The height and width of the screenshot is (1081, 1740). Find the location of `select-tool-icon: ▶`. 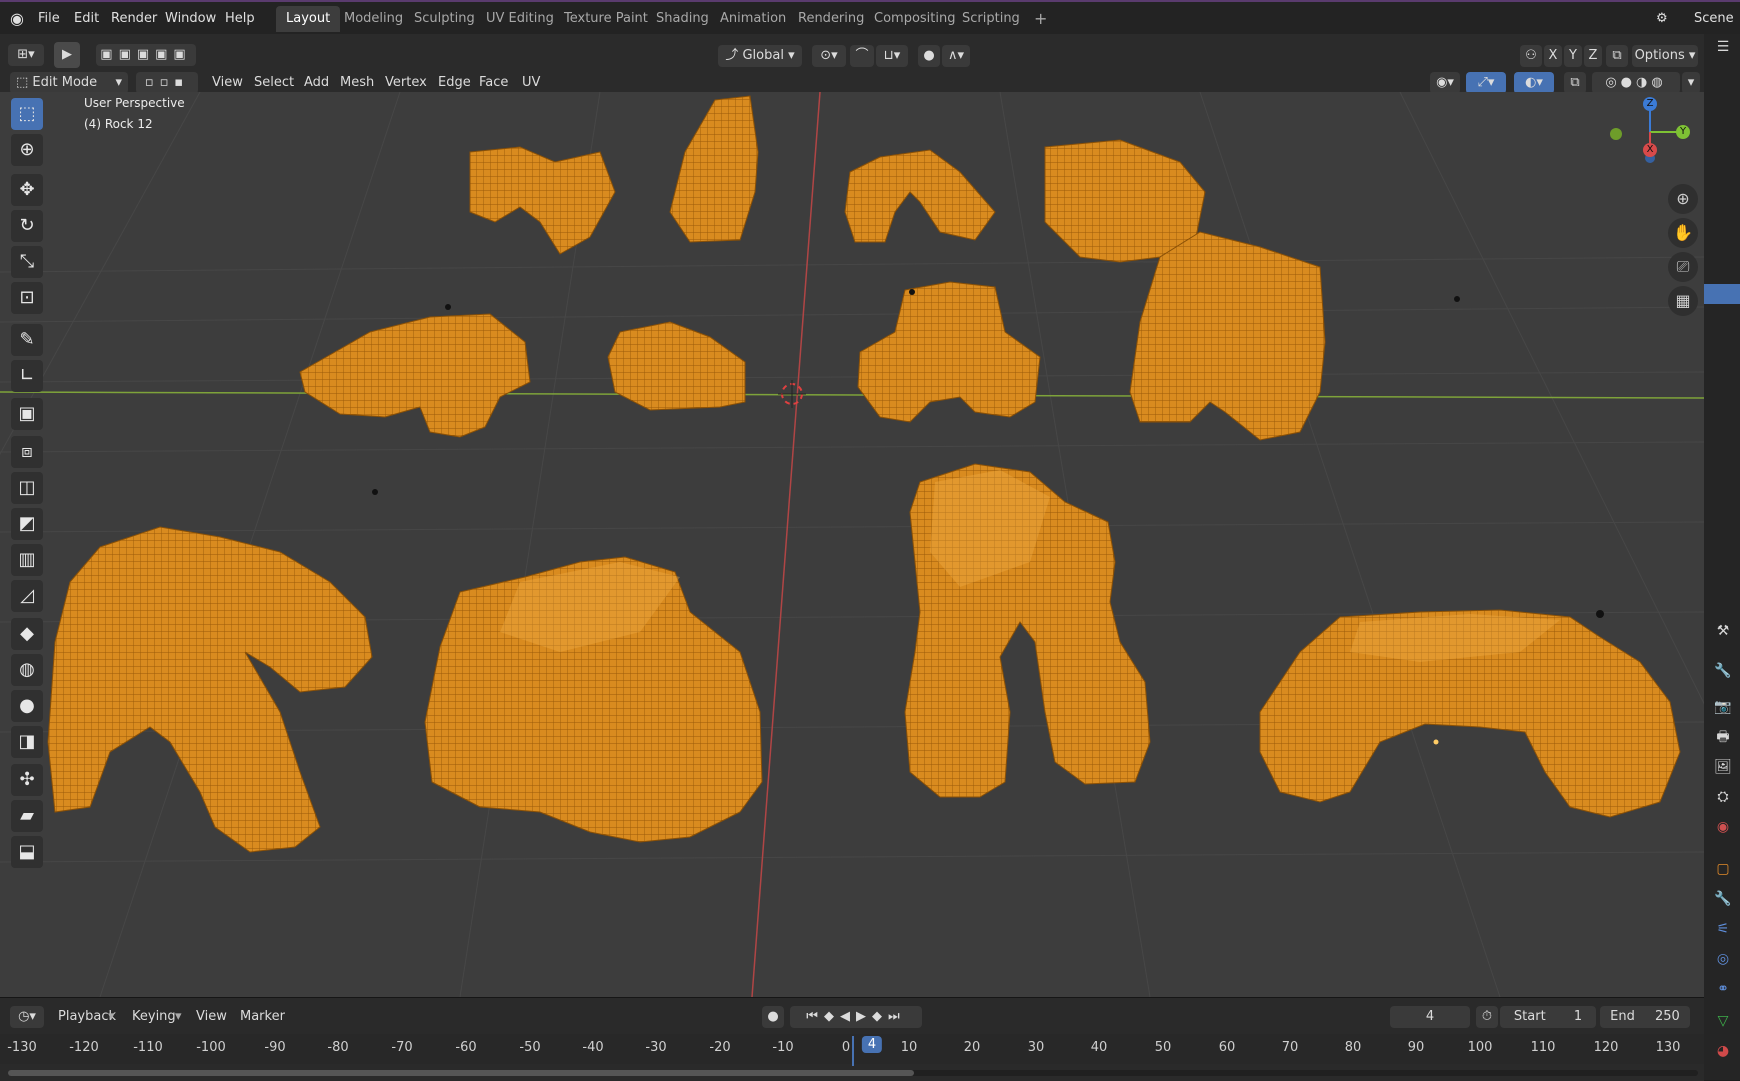

select-tool-icon: ▶ is located at coordinates (67, 55).